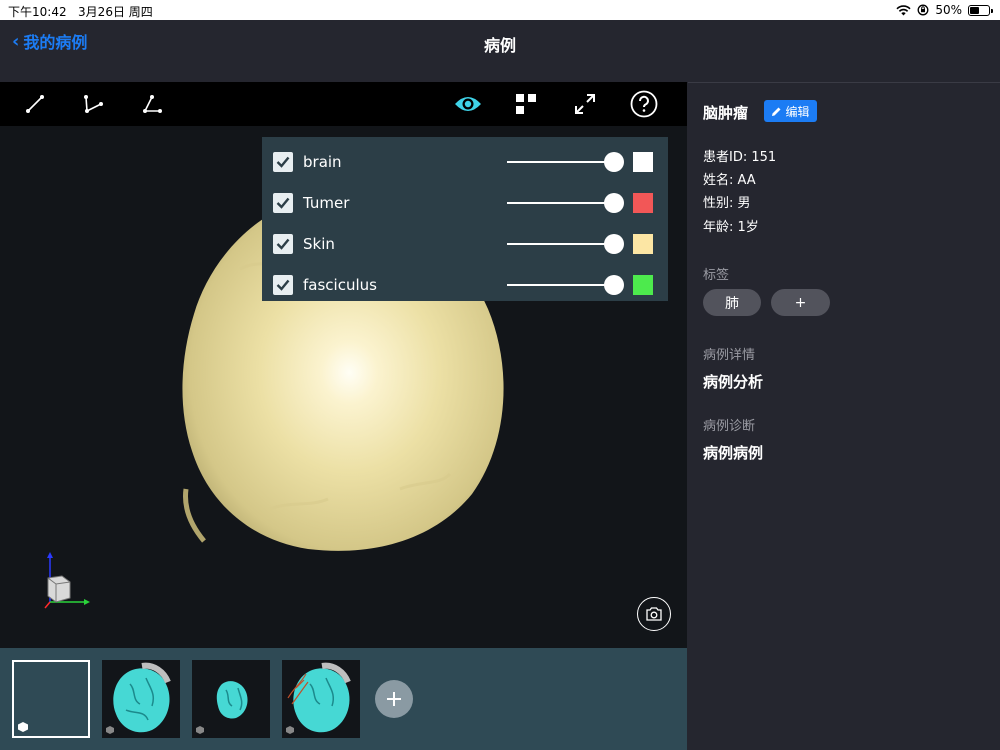 The height and width of the screenshot is (750, 1000). I want to click on tags-label: 标签, so click(716, 275).